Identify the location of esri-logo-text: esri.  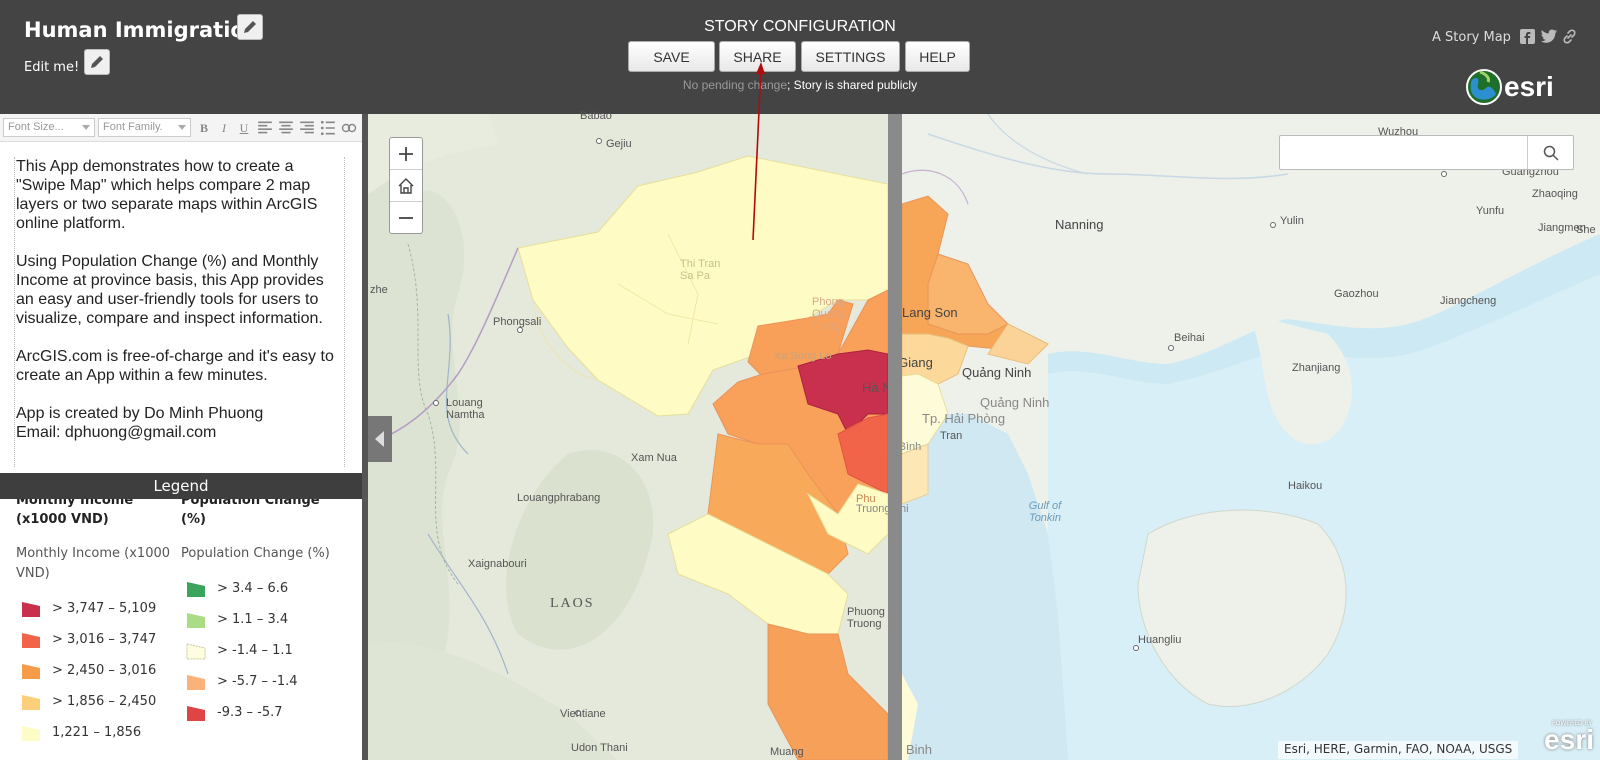
(1529, 86).